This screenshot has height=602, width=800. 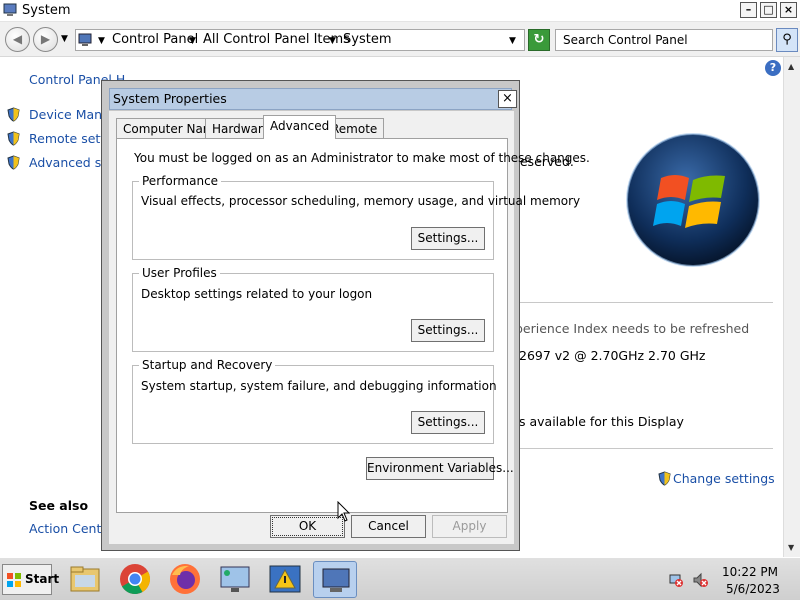 I want to click on cancel-button: Cancel, so click(x=388, y=526).